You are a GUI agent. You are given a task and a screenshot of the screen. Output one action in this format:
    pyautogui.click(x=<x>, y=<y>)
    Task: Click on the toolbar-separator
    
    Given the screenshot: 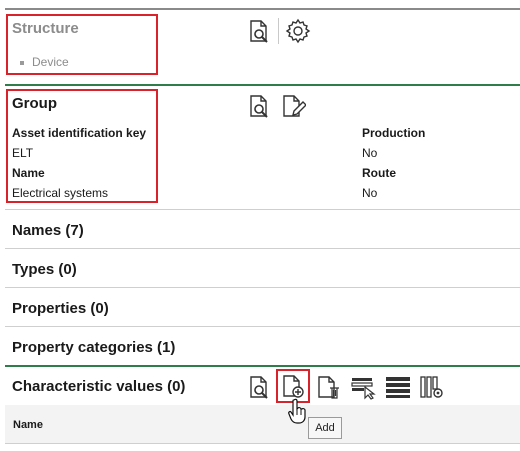 What is the action you would take?
    pyautogui.click(x=278, y=31)
    